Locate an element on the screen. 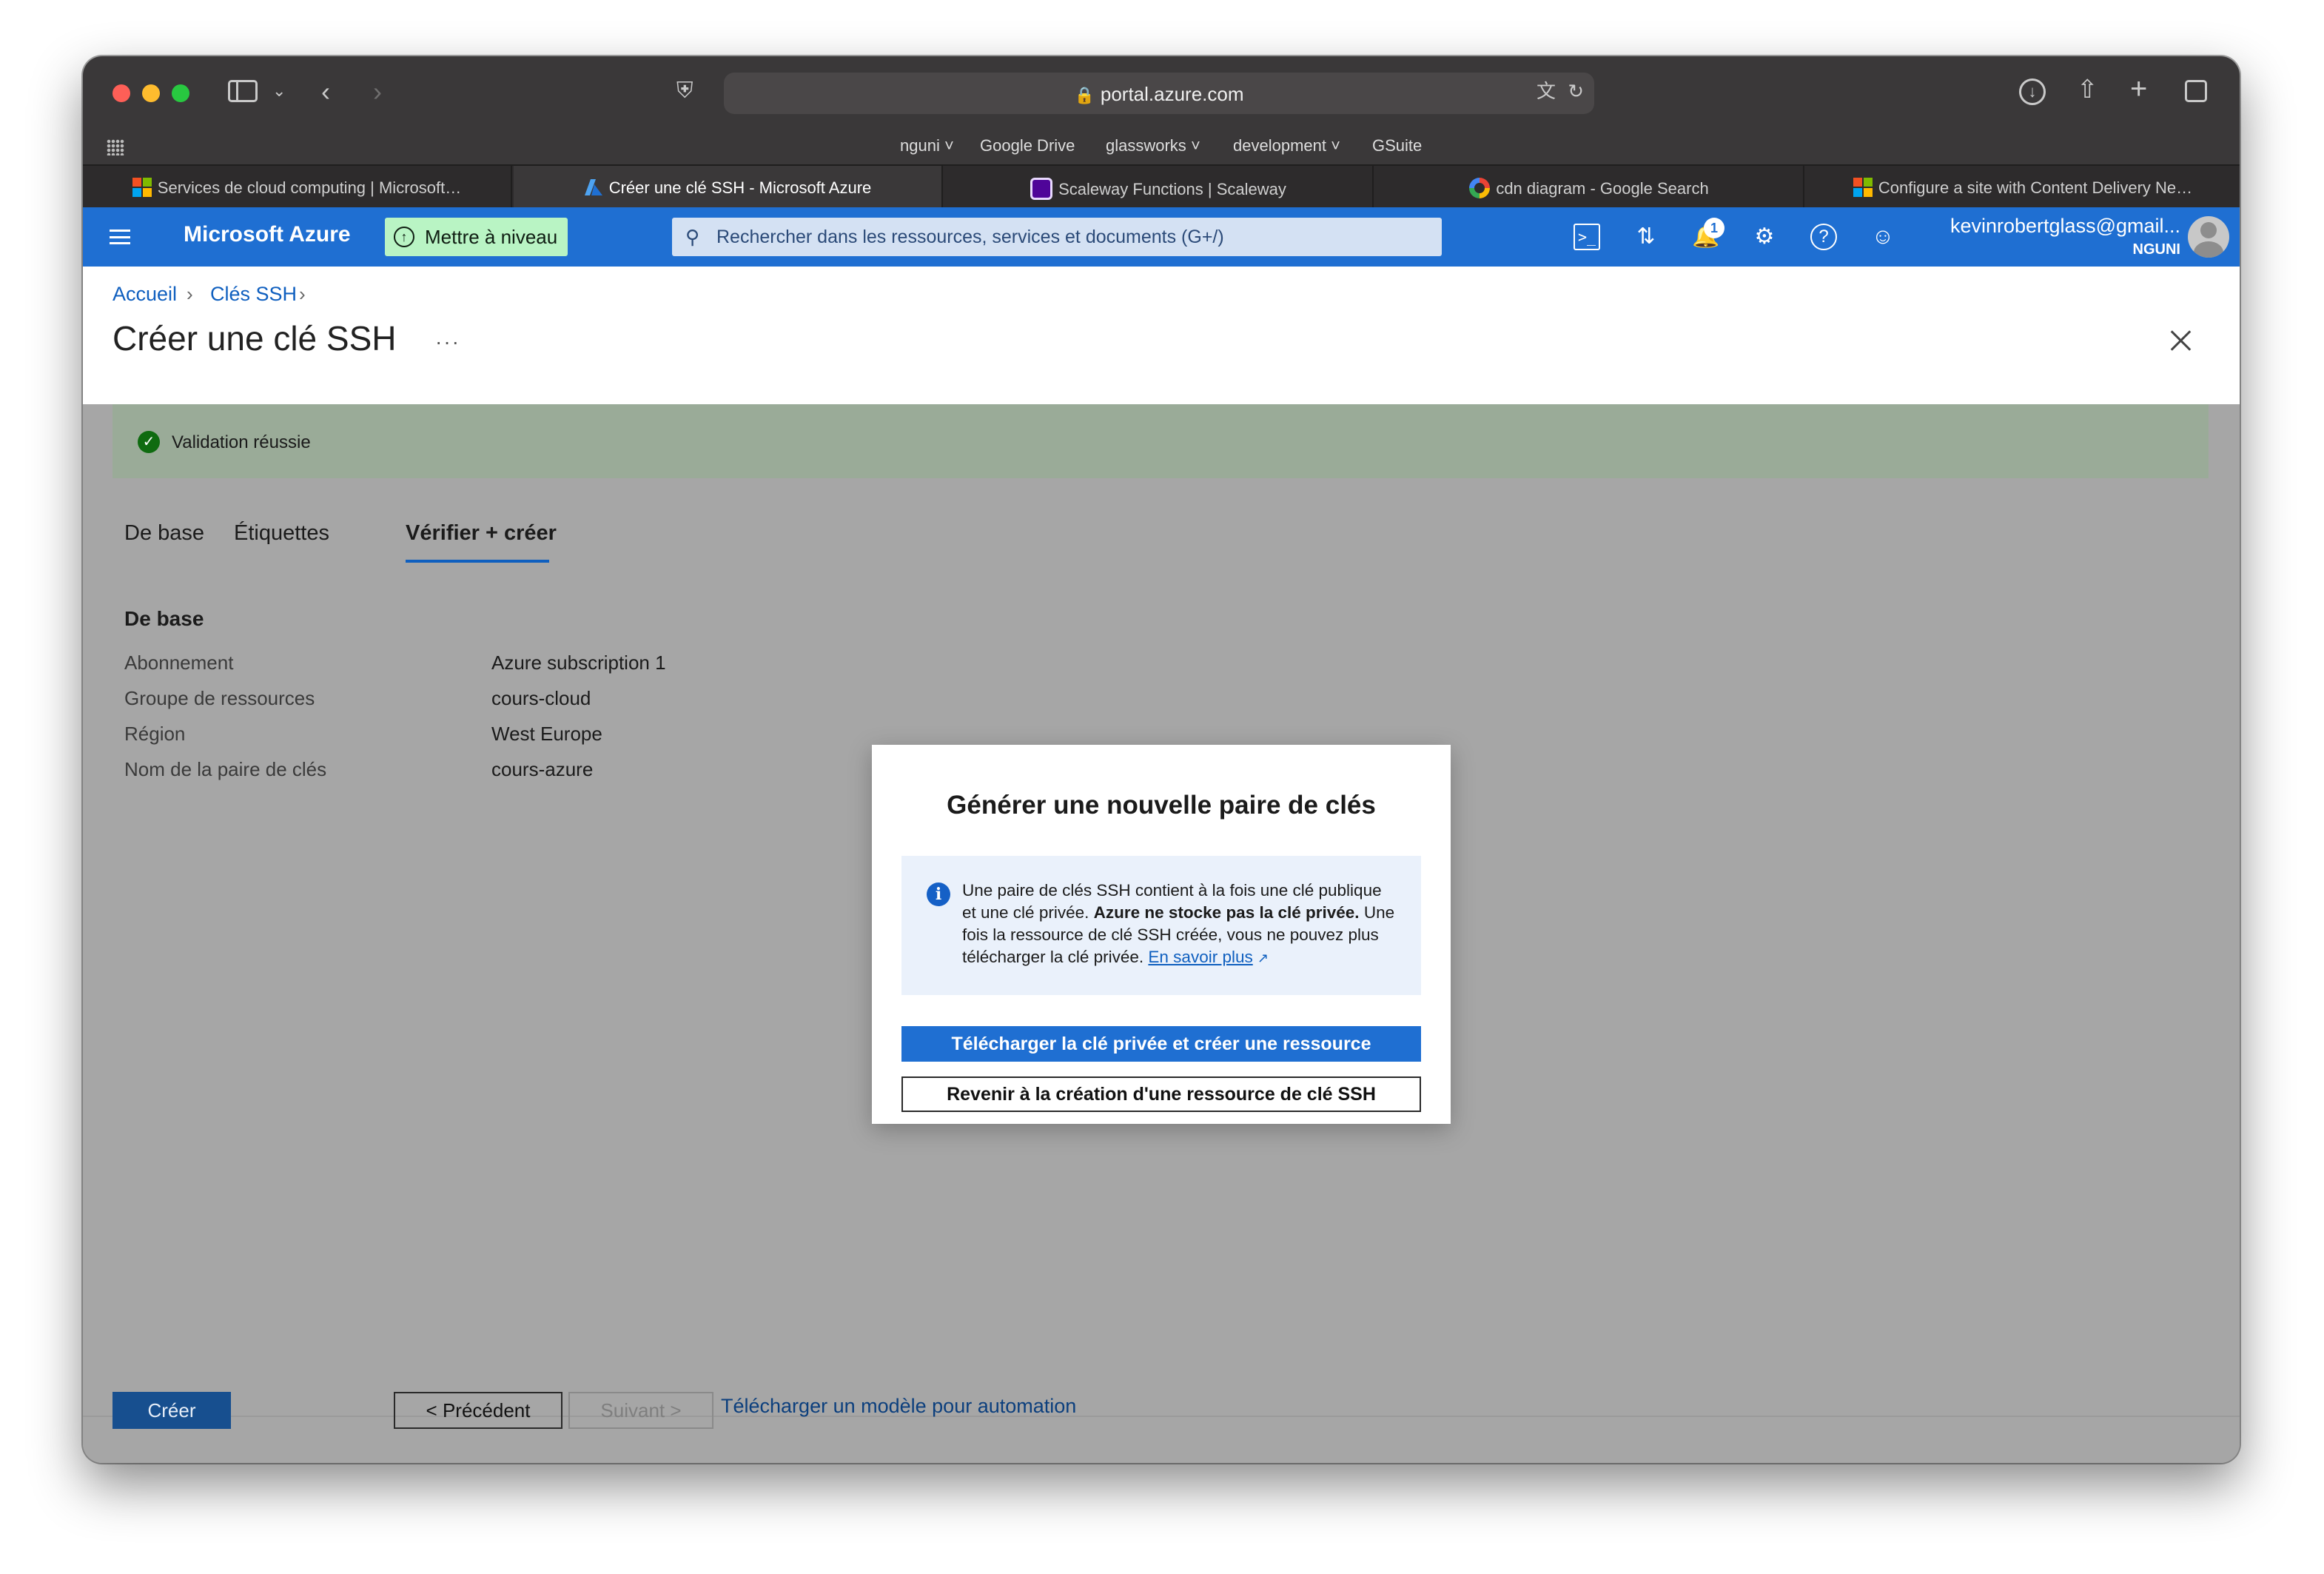 The height and width of the screenshot is (1574, 2324). field-label: Région is located at coordinates (155, 734).